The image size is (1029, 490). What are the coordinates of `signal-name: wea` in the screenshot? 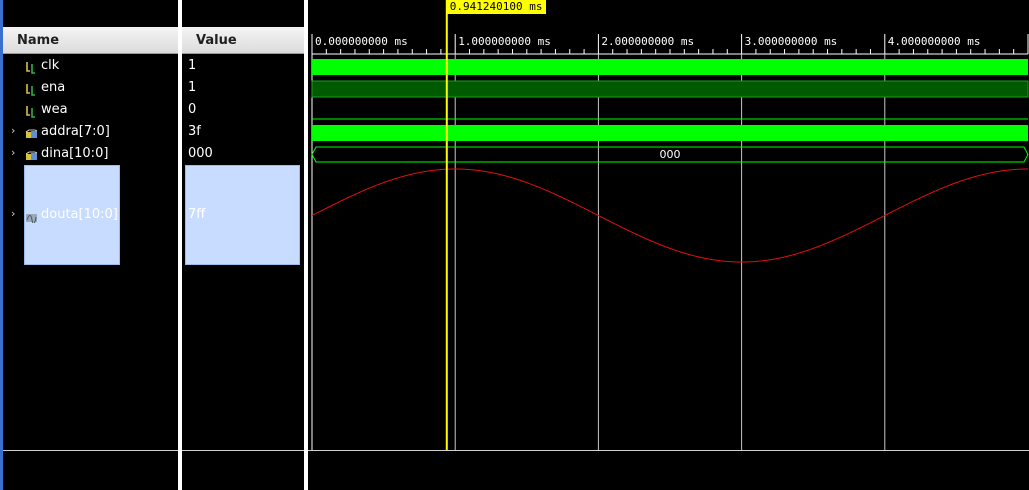 It's located at (54, 109).